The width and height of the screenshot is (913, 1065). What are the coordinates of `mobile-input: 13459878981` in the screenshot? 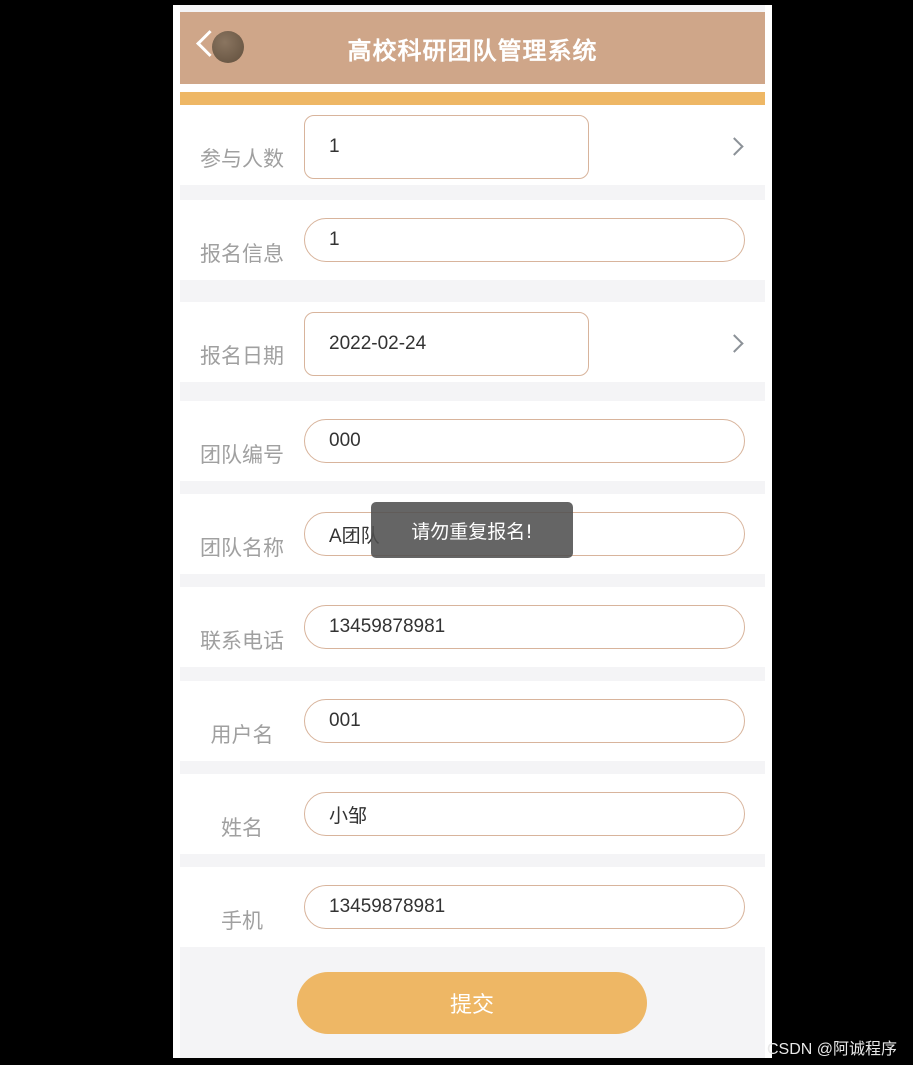 It's located at (524, 907).